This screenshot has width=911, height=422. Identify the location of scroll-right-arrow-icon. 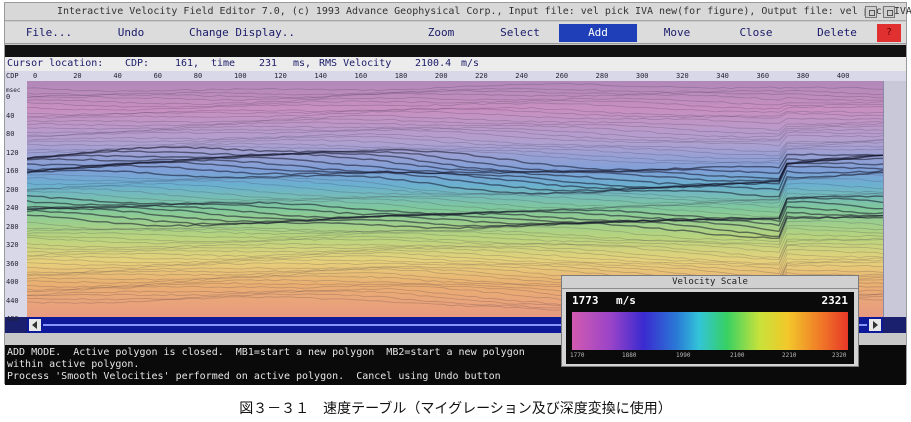
(875, 325).